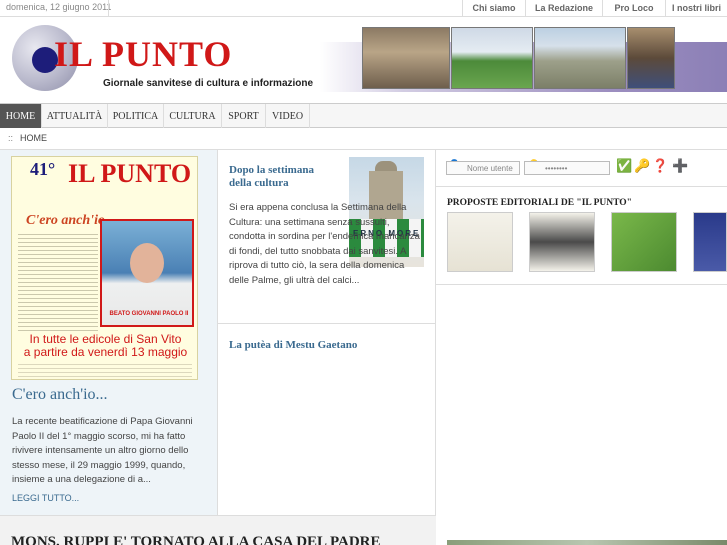 The image size is (727, 545). What do you see at coordinates (147, 263) in the screenshot?
I see `cover-portrait` at bounding box center [147, 263].